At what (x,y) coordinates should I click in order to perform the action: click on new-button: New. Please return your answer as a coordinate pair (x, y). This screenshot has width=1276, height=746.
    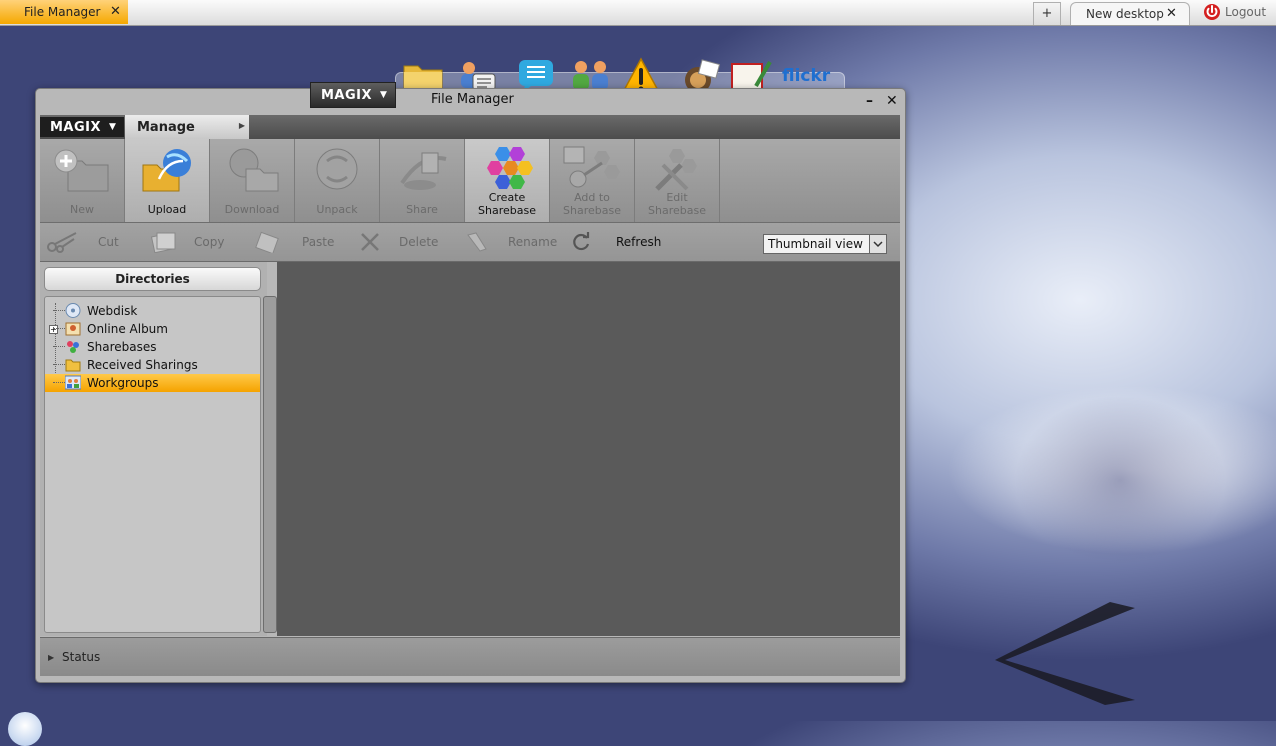
    Looking at the image, I should click on (82, 180).